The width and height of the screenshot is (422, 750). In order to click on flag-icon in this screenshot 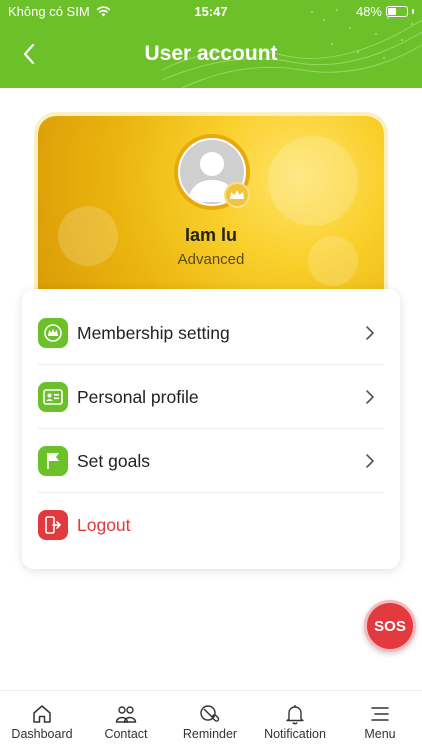, I will do `click(53, 461)`.